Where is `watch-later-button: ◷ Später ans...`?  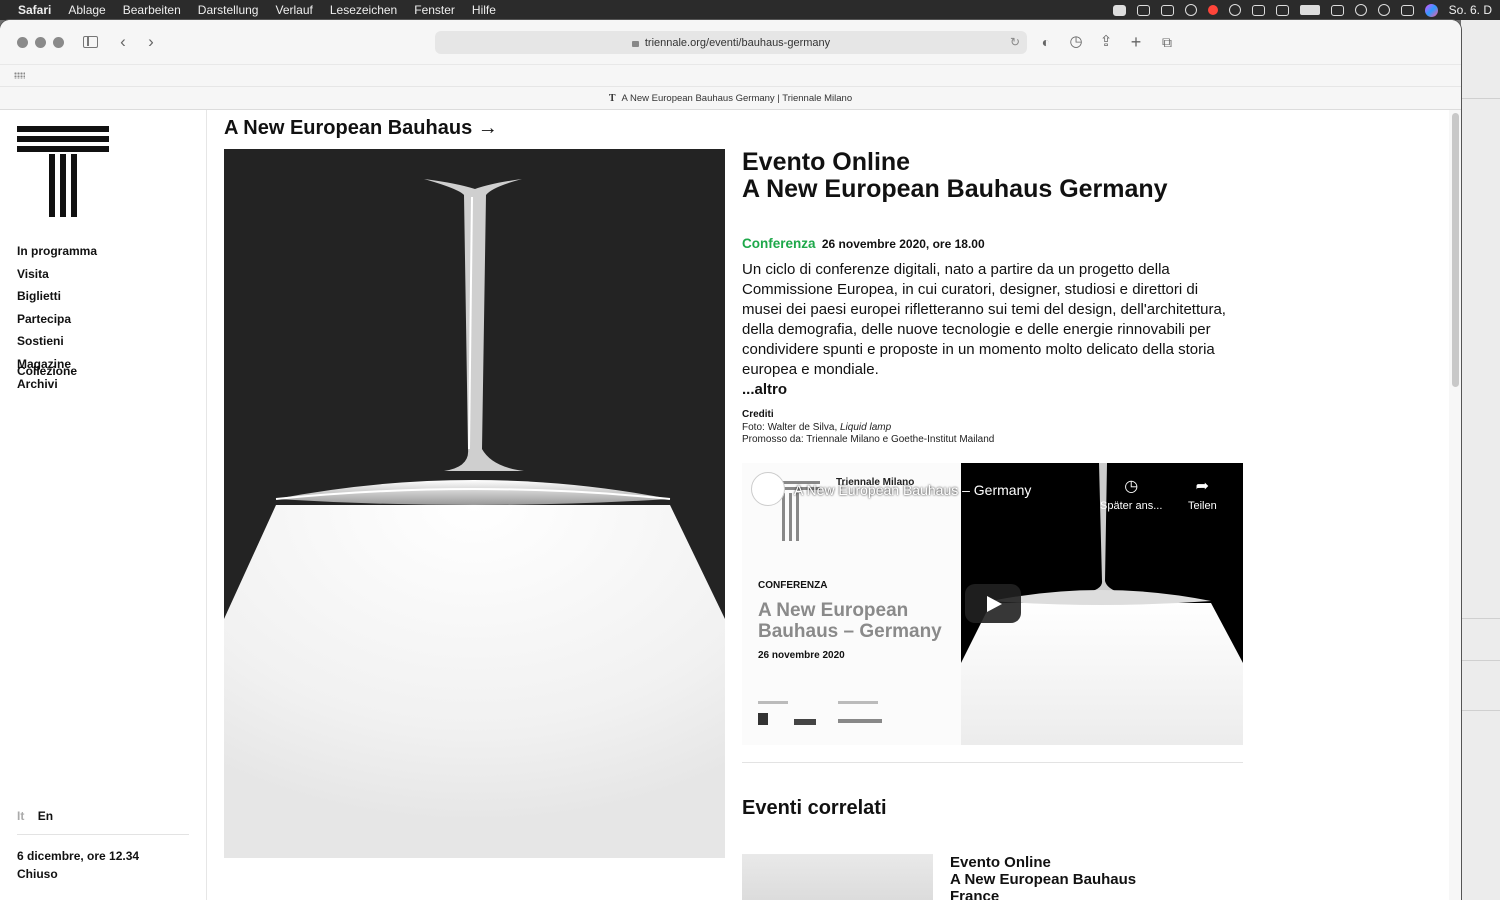
watch-later-button: ◷ Später ans... is located at coordinates (1131, 494).